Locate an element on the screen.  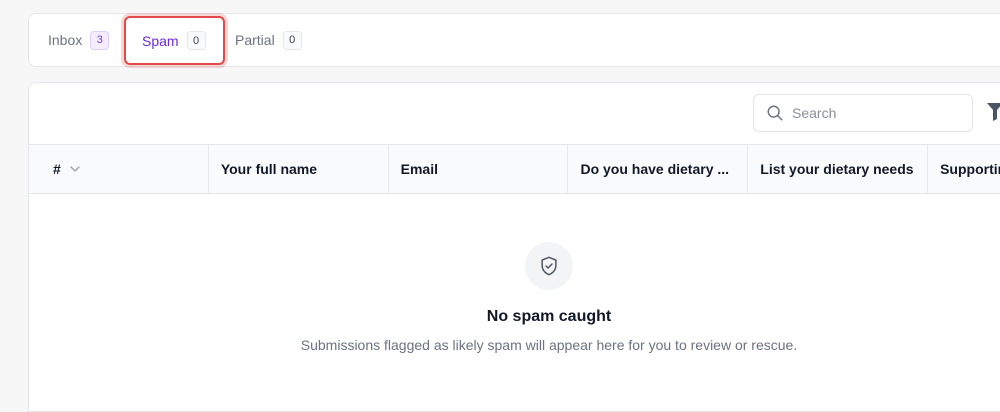
tab-inbox-count: 3 is located at coordinates (100, 40).